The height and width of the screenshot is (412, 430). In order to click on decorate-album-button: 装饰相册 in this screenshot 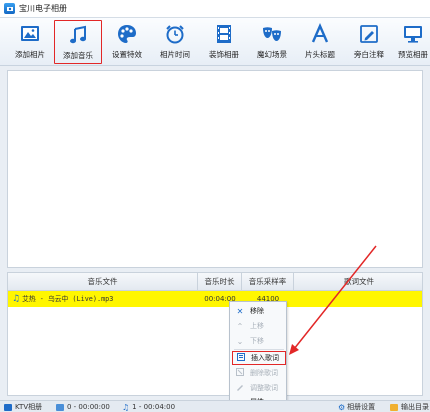, I will do `click(224, 42)`.